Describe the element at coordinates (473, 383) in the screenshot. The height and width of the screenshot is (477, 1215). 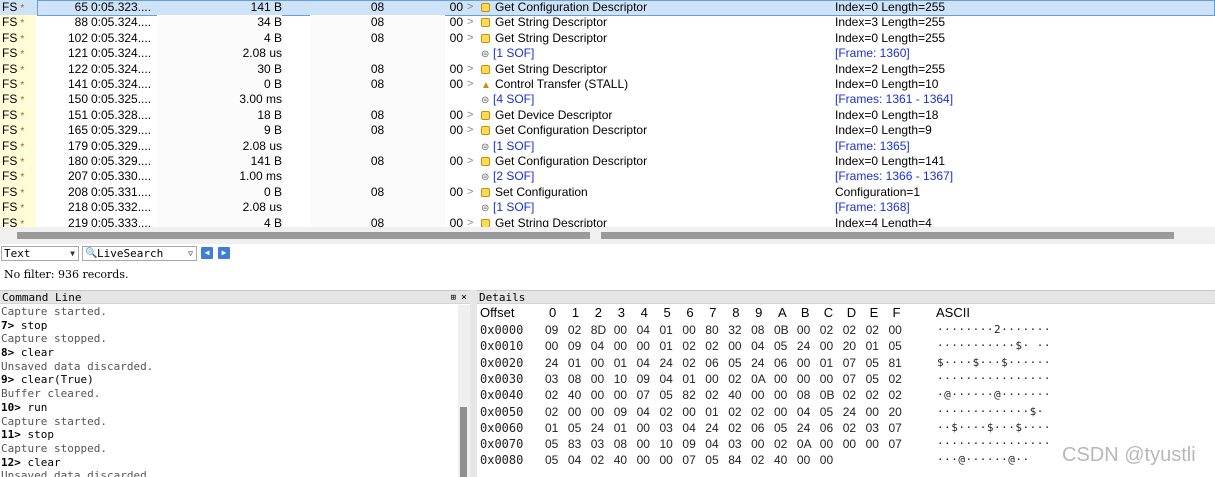
I see `pane-splitter` at that location.